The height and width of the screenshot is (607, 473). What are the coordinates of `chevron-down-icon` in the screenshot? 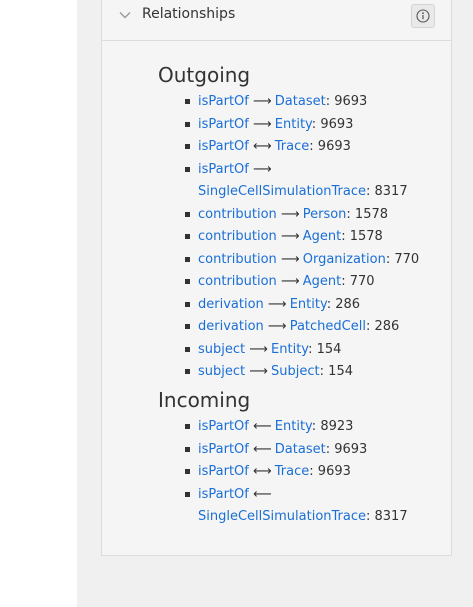 It's located at (125, 15).